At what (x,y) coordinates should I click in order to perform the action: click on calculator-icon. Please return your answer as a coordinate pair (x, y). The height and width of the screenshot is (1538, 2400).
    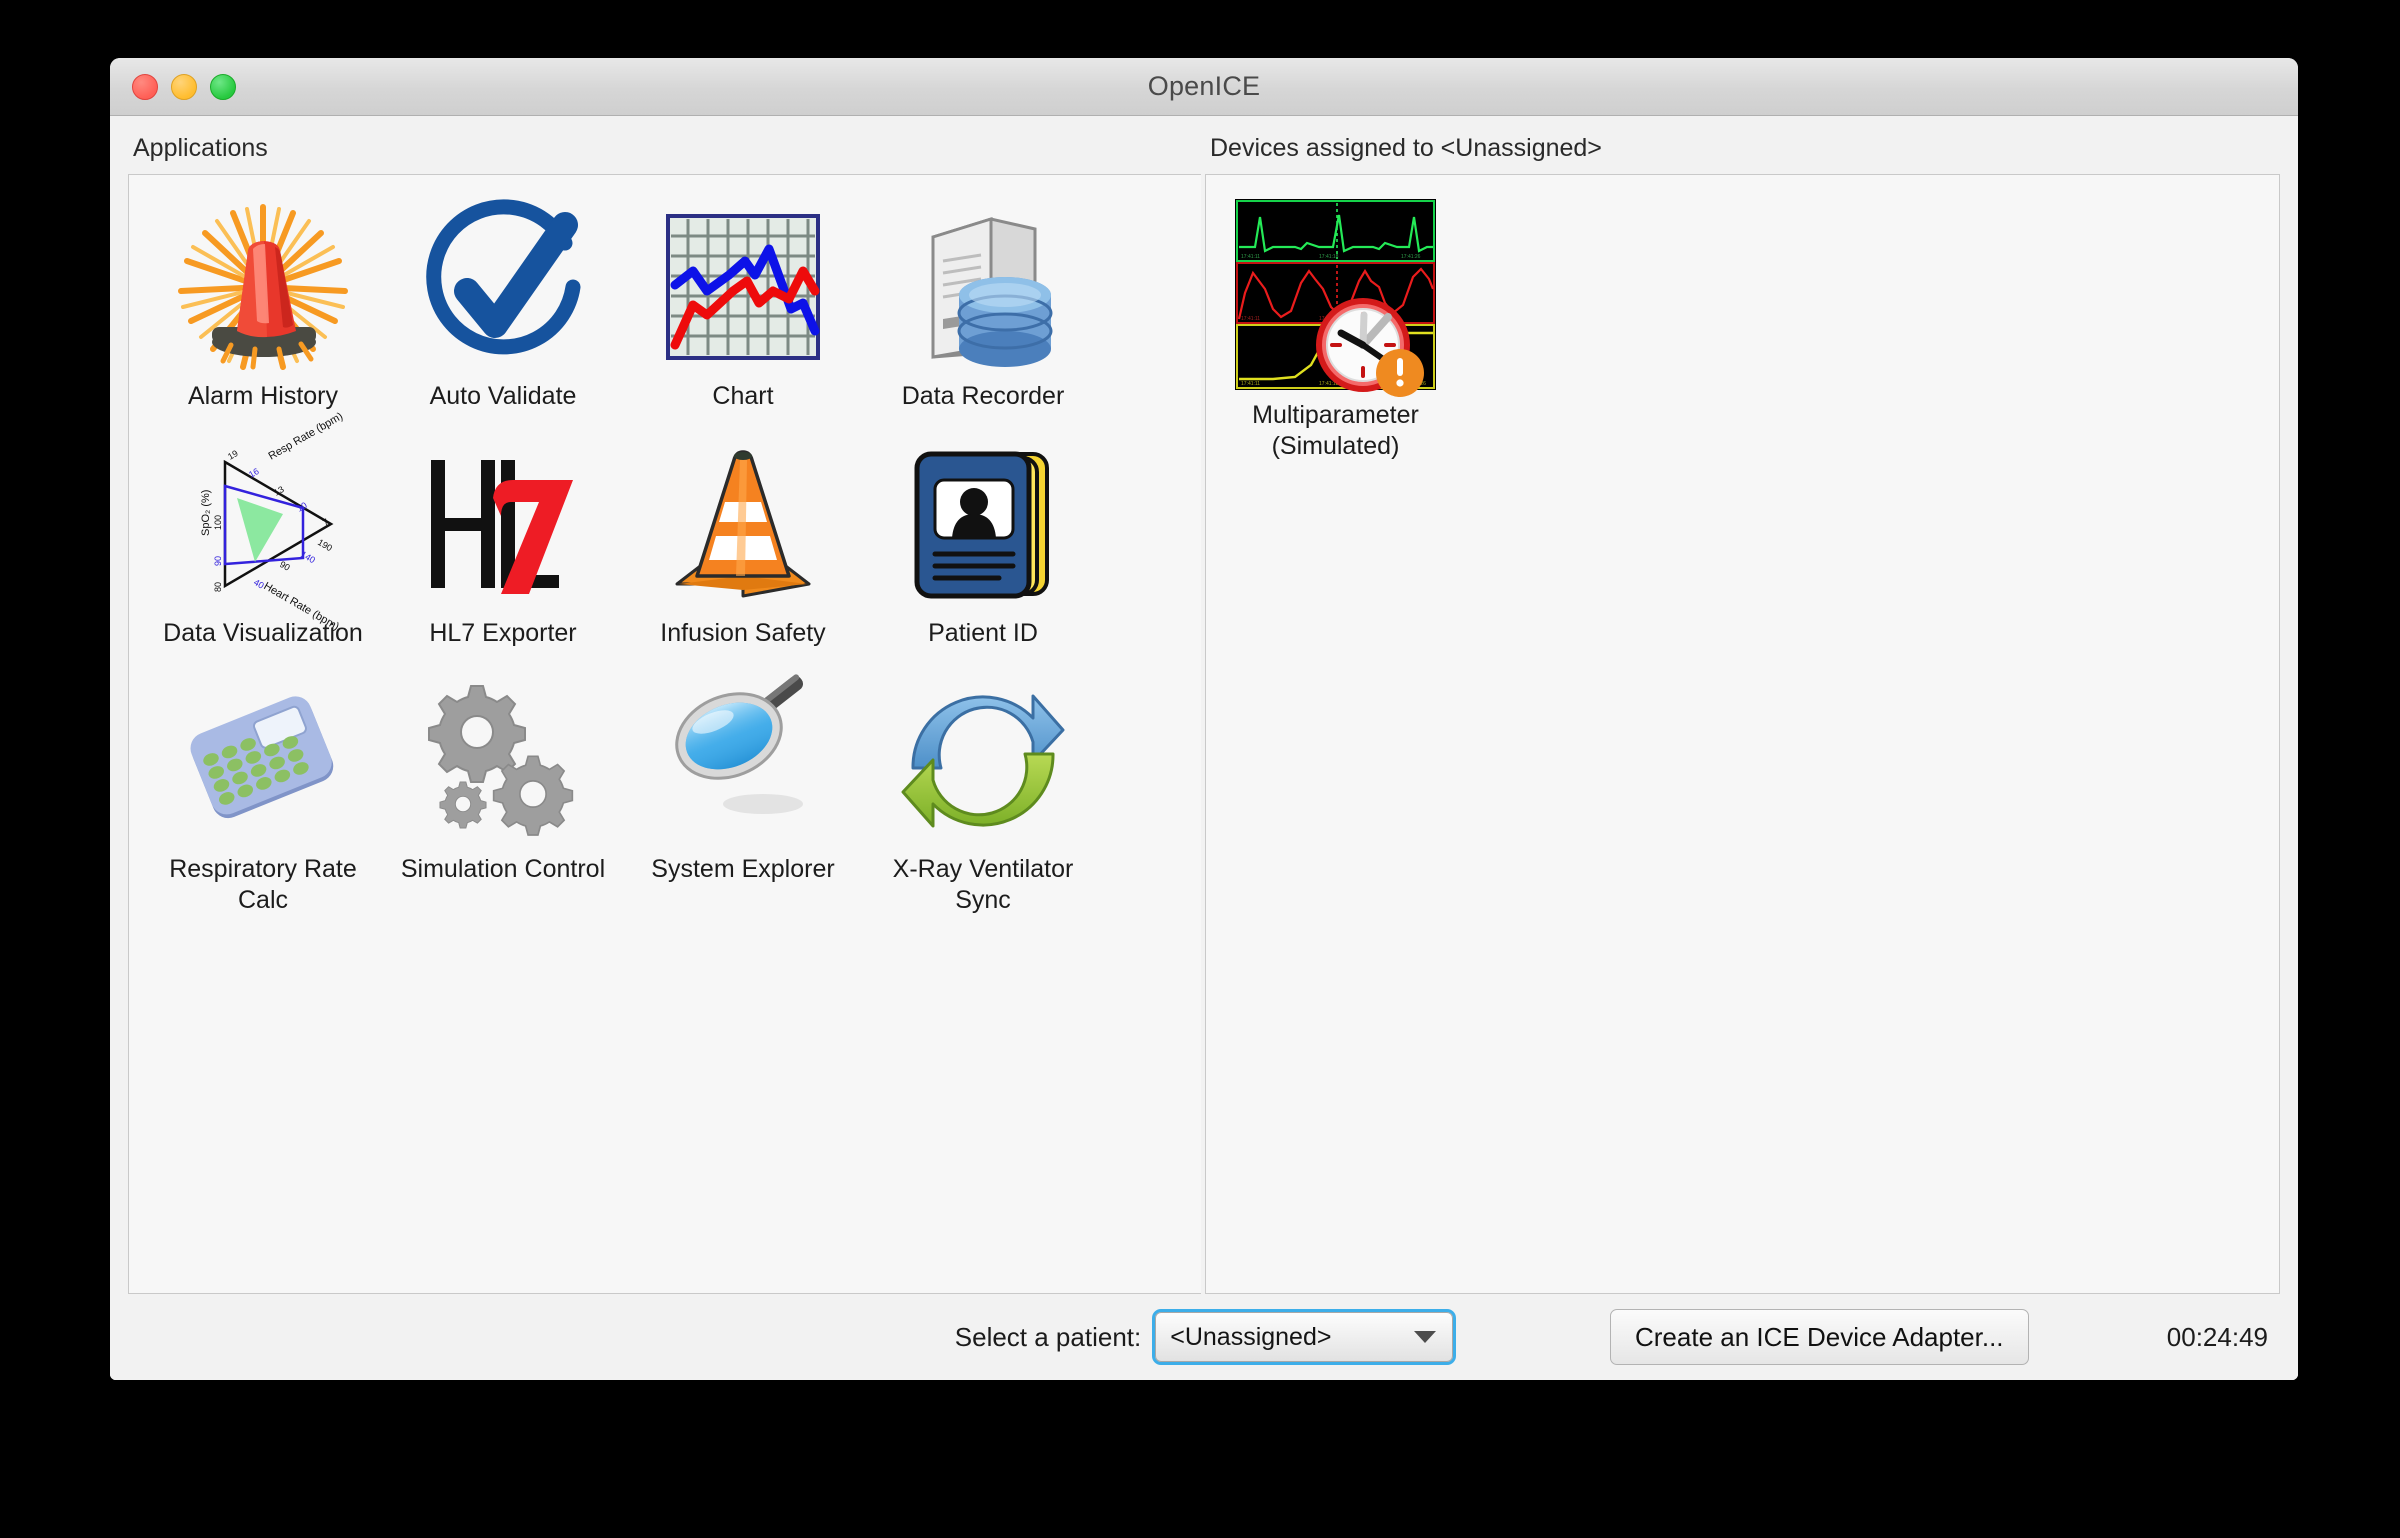
    Looking at the image, I should click on (263, 760).